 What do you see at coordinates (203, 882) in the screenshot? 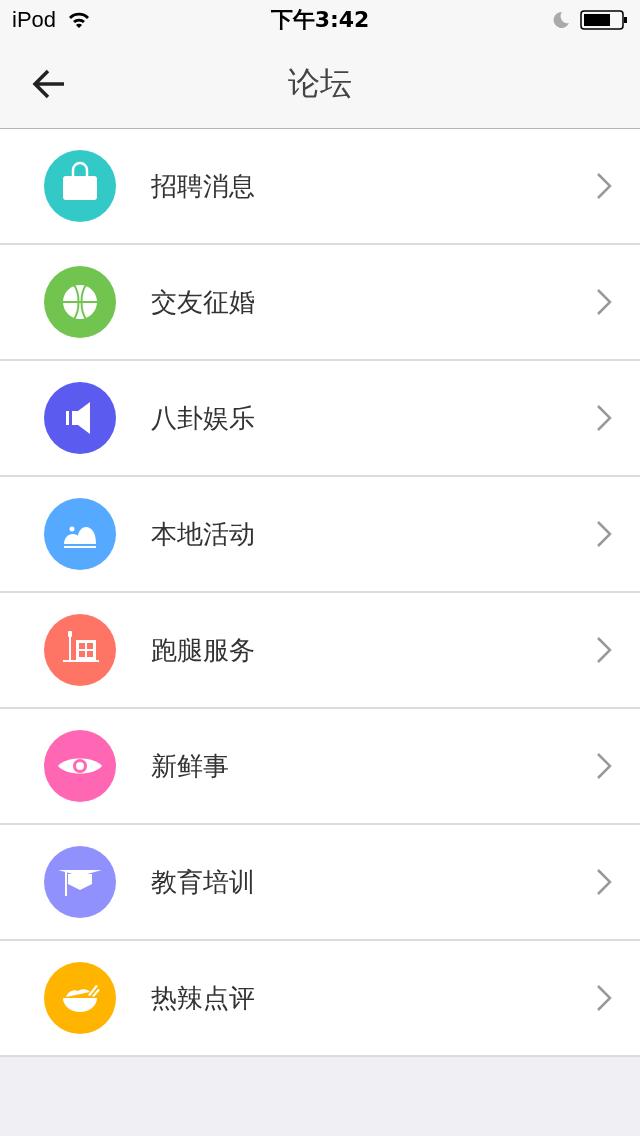
I see `category-label: 教育培训` at bounding box center [203, 882].